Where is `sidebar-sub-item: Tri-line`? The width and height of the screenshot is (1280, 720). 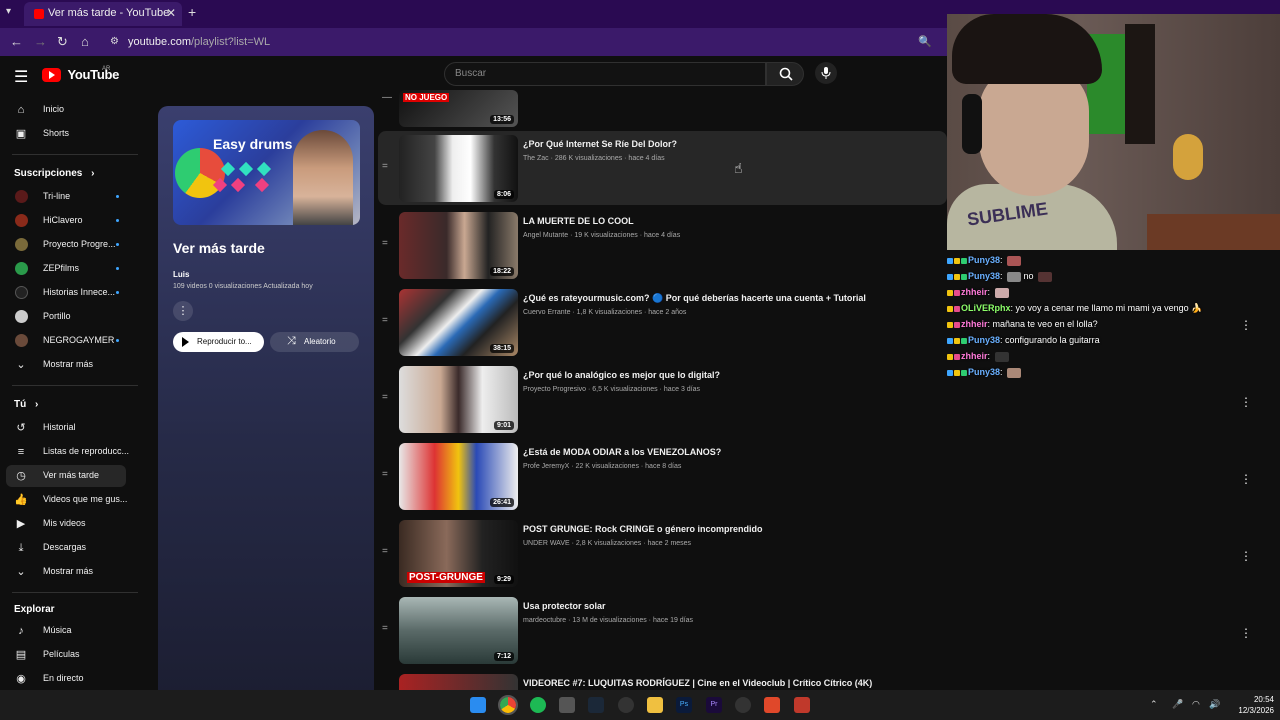
sidebar-sub-item: Tri-line is located at coordinates (66, 197).